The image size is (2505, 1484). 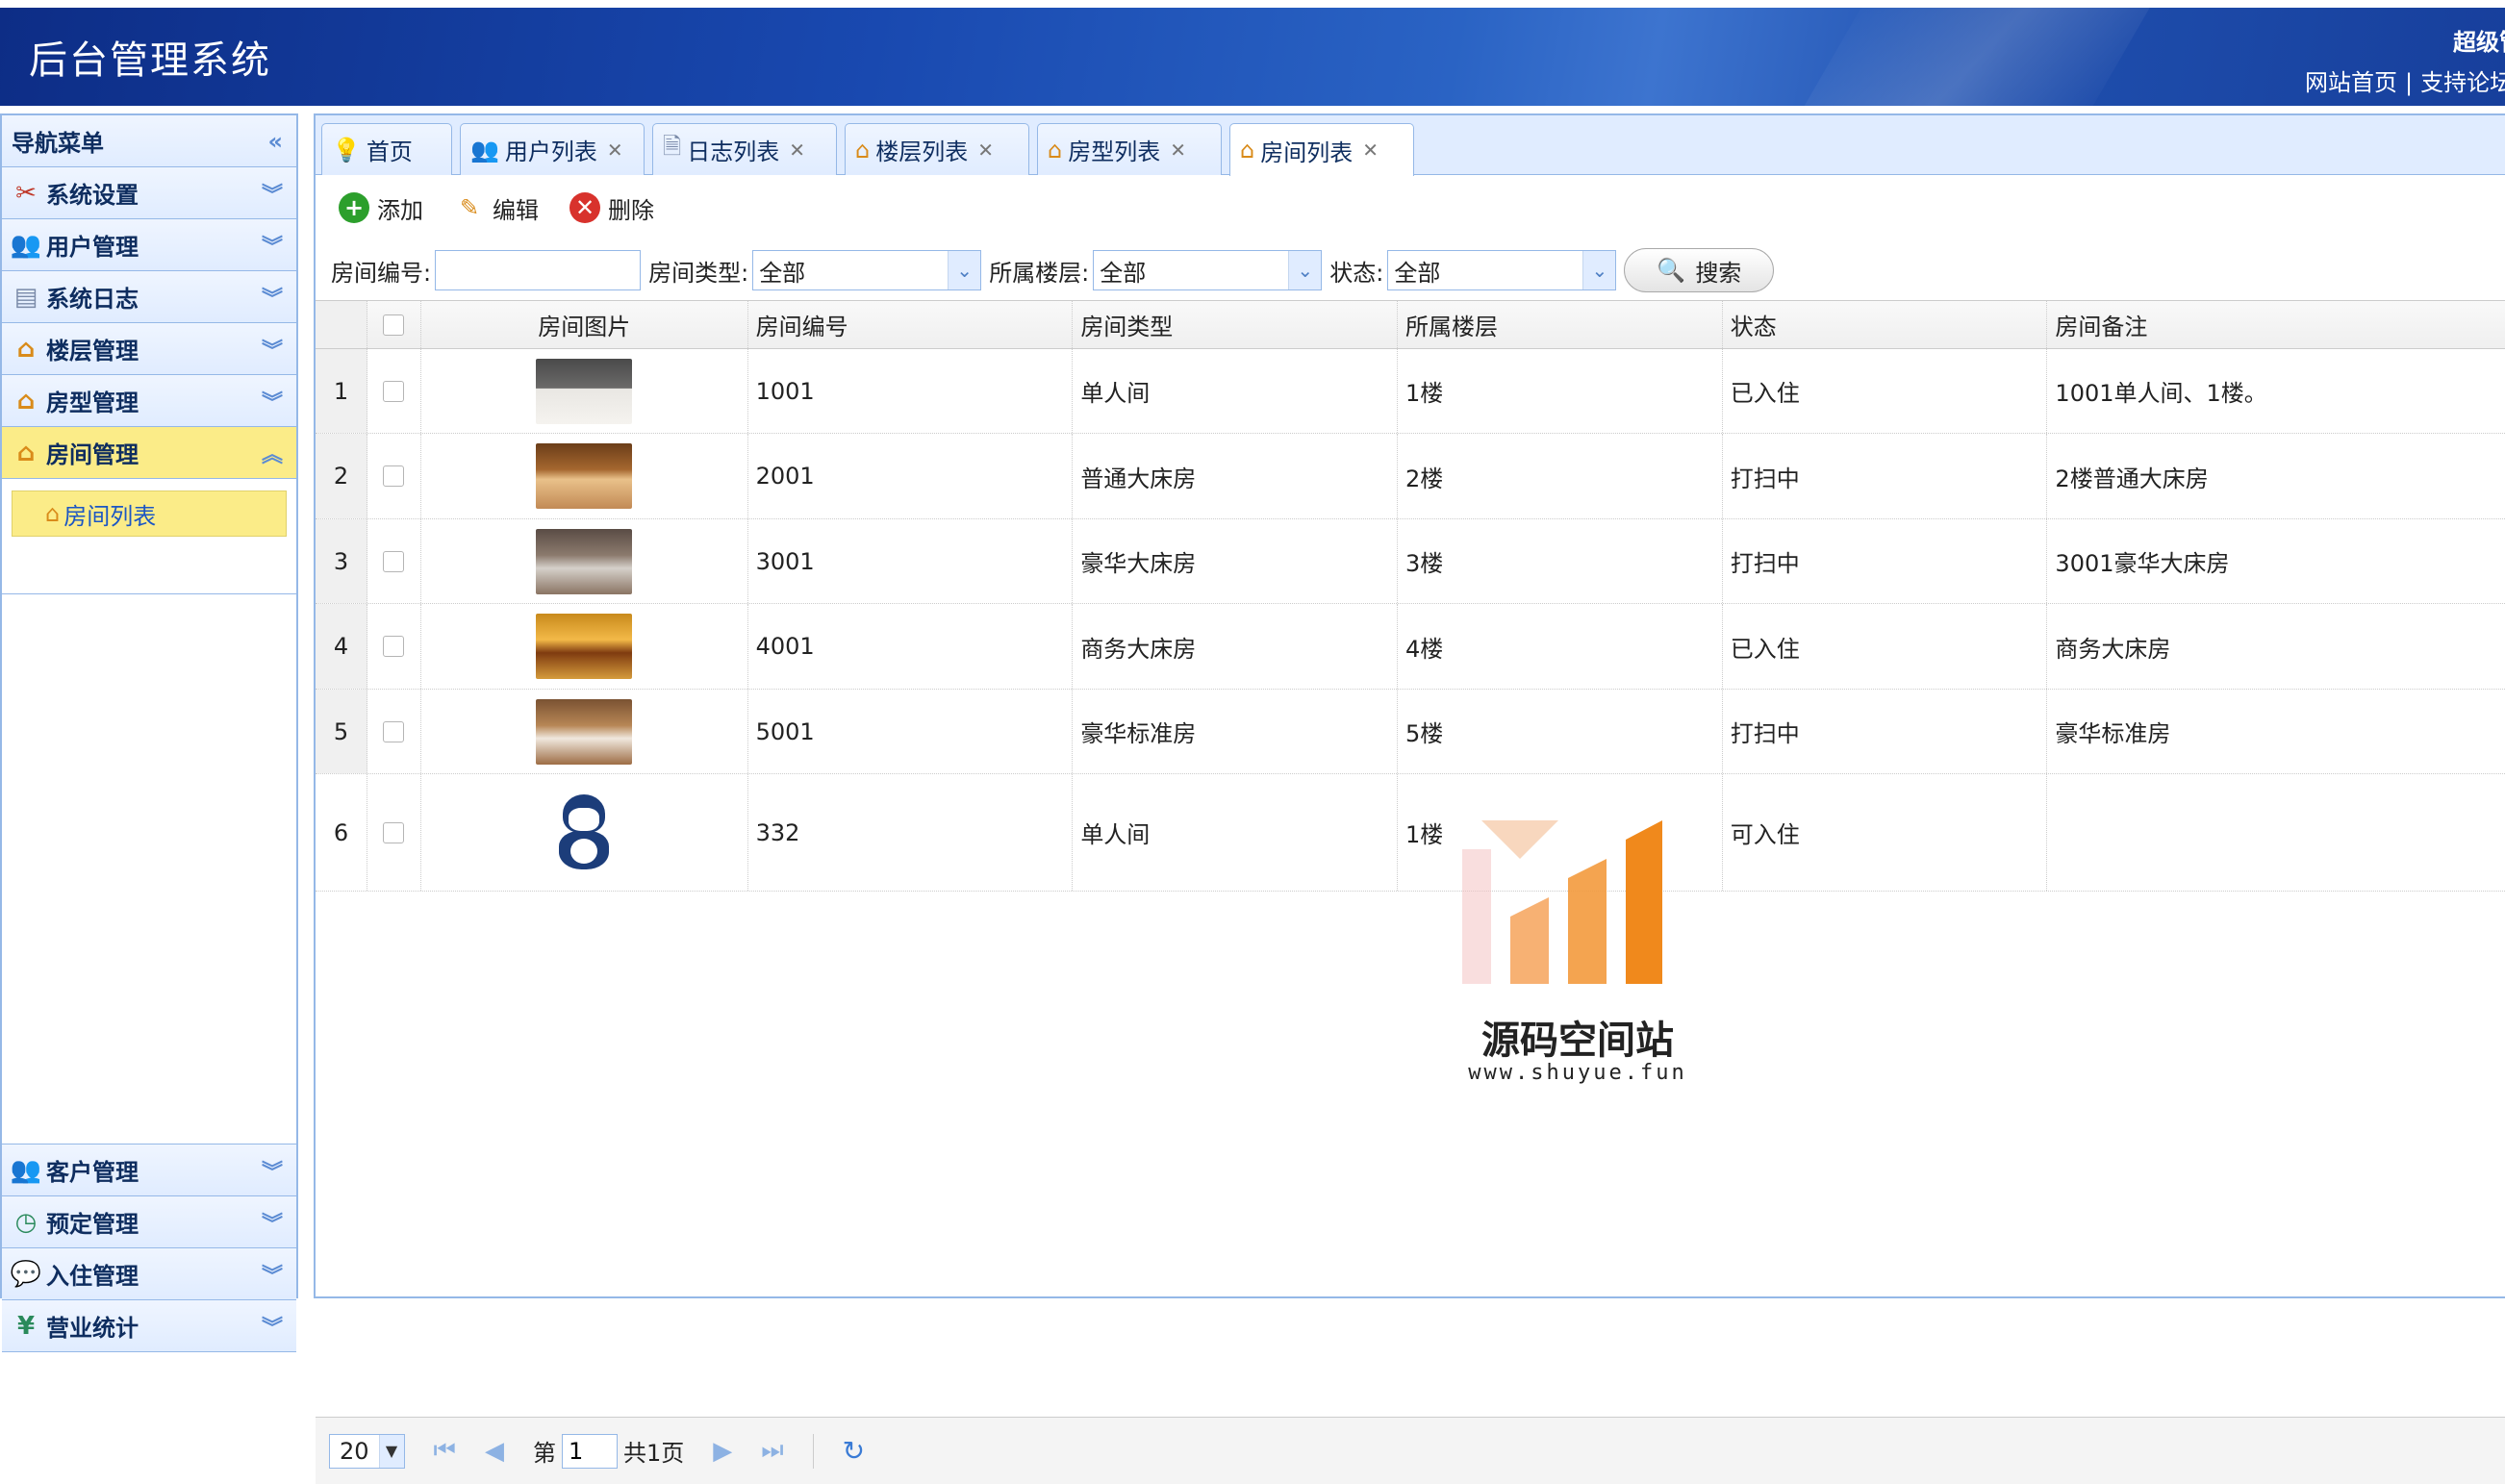 I want to click on sidebar-submenu: ⌂ 房间列表, so click(x=149, y=536).